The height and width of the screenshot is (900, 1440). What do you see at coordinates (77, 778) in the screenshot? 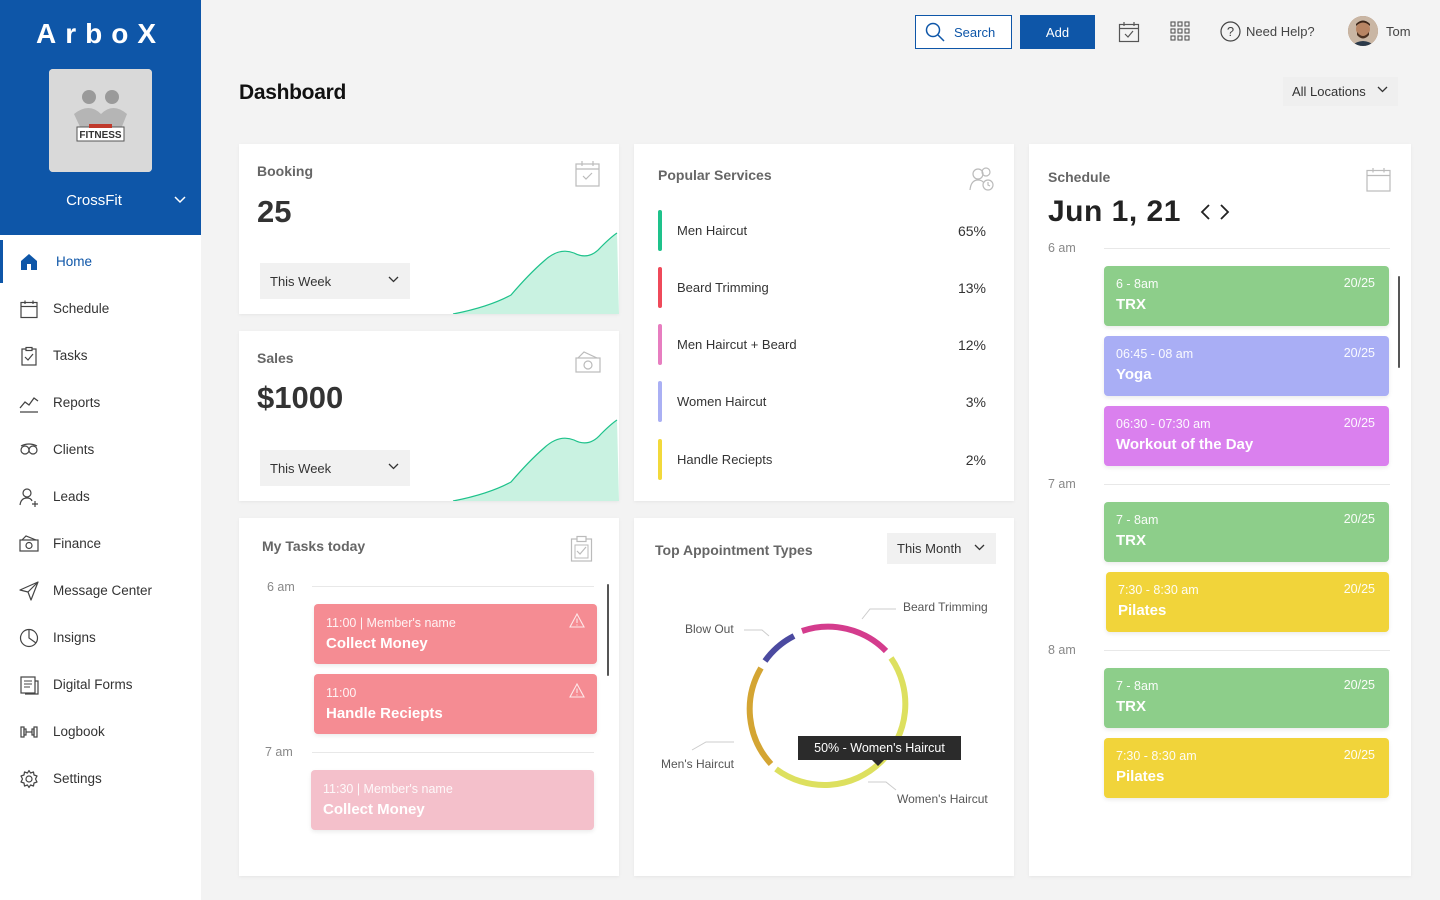
I see `sidebar-item-label: Settings` at bounding box center [77, 778].